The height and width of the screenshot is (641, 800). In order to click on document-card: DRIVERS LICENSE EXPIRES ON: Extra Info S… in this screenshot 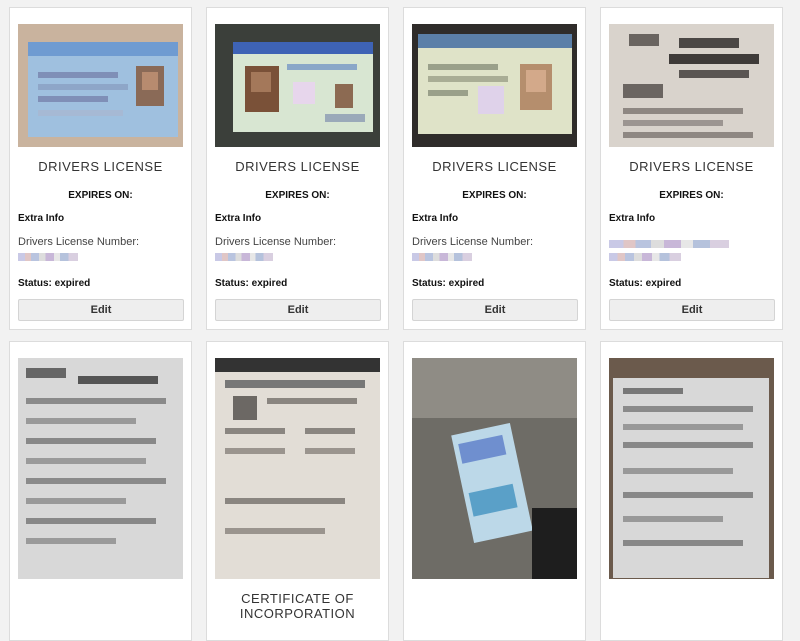, I will do `click(691, 168)`.